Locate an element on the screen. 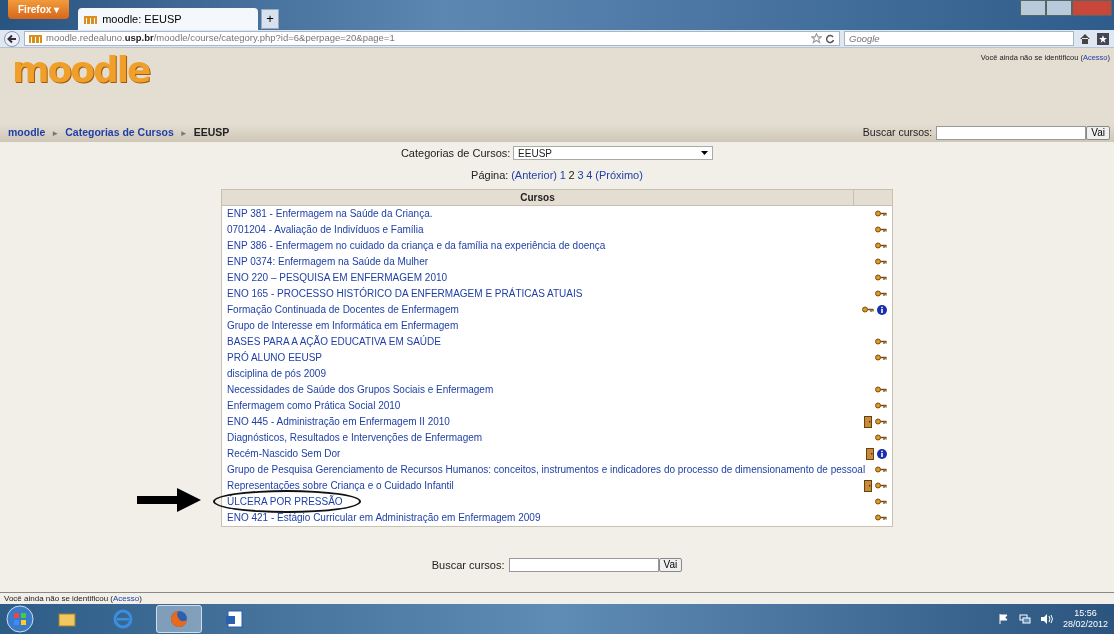  fox-globe-icon is located at coordinates (179, 619).